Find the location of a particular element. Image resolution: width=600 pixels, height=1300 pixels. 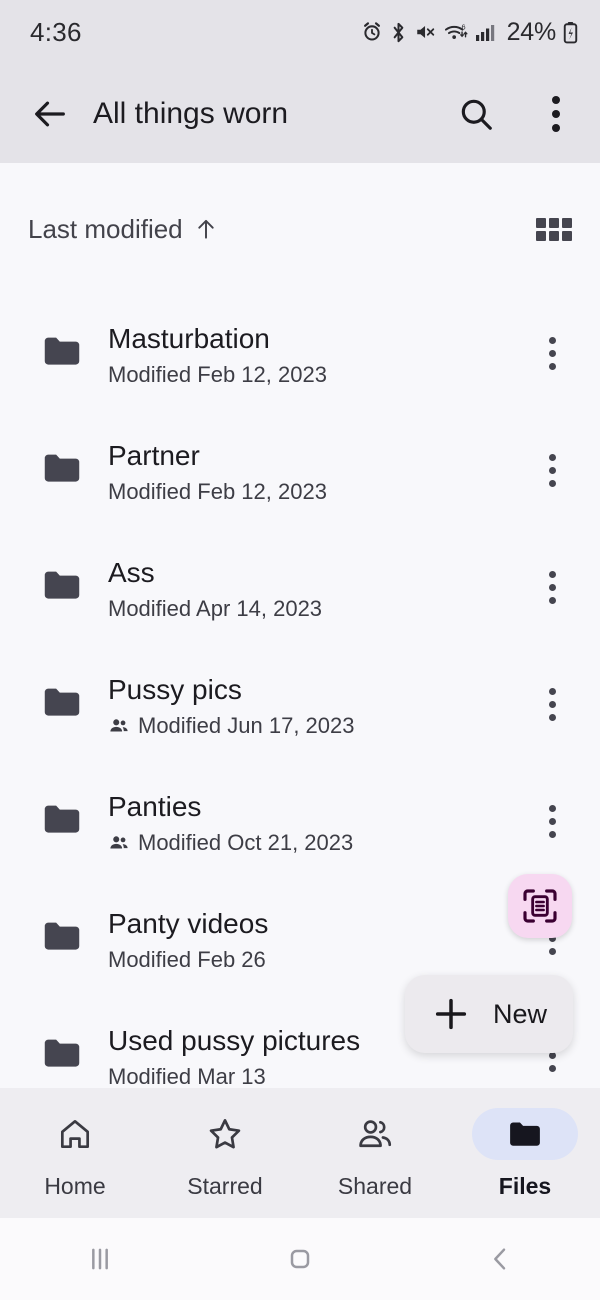

file-row: Partner Modified Feb 12, 2023 is located at coordinates (300, 470).